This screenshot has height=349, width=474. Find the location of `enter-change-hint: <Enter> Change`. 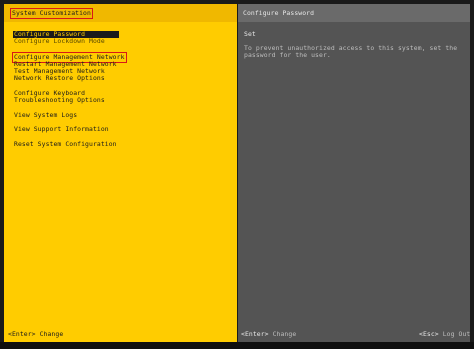

enter-change-hint: <Enter> Change is located at coordinates (268, 334).